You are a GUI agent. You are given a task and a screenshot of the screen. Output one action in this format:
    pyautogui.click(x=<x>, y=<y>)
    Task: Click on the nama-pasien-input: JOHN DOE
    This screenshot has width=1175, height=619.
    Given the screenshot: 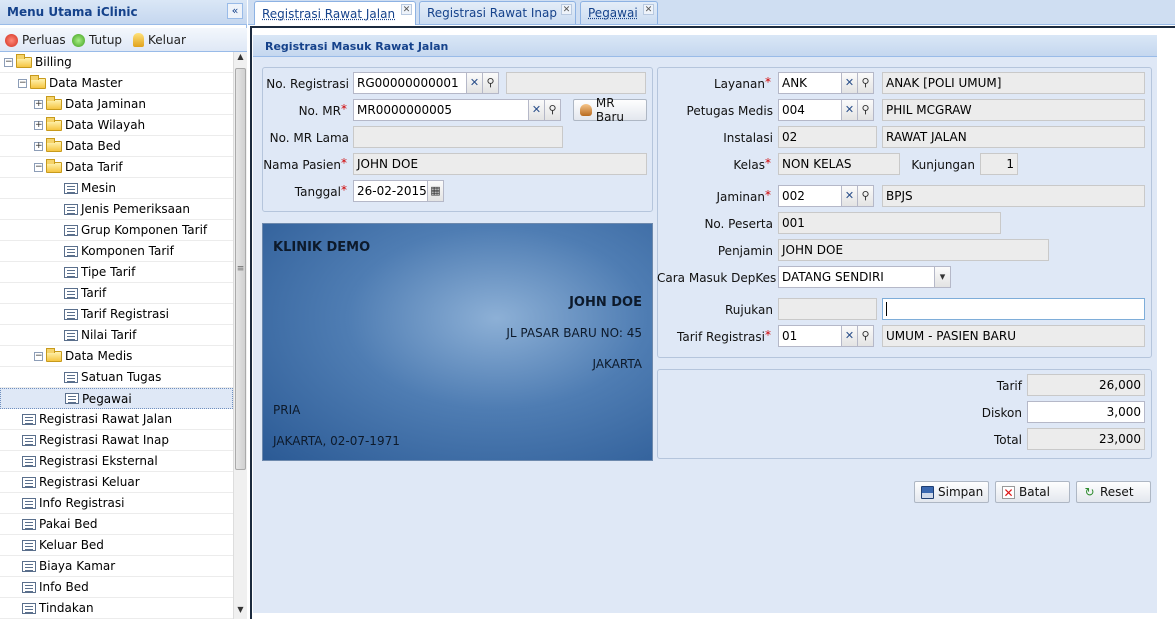 What is the action you would take?
    pyautogui.click(x=500, y=164)
    